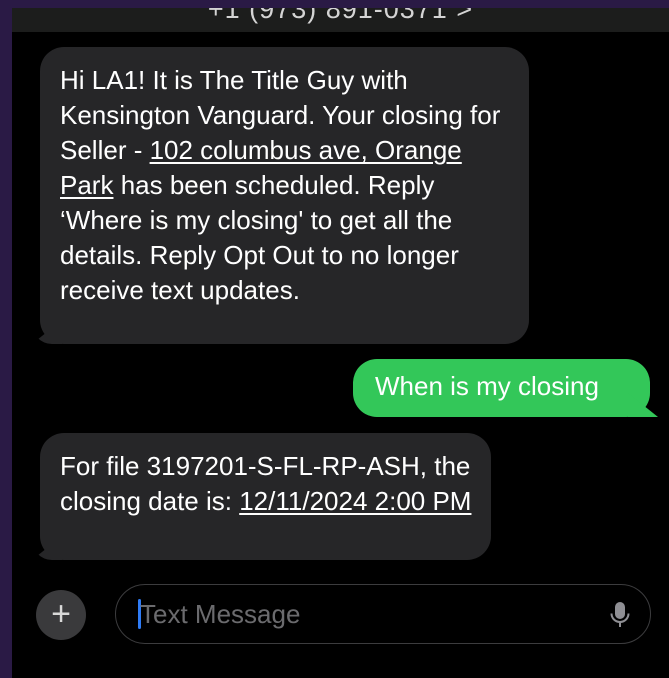 This screenshot has height=678, width=669. What do you see at coordinates (620, 615) in the screenshot?
I see `microphone-icon` at bounding box center [620, 615].